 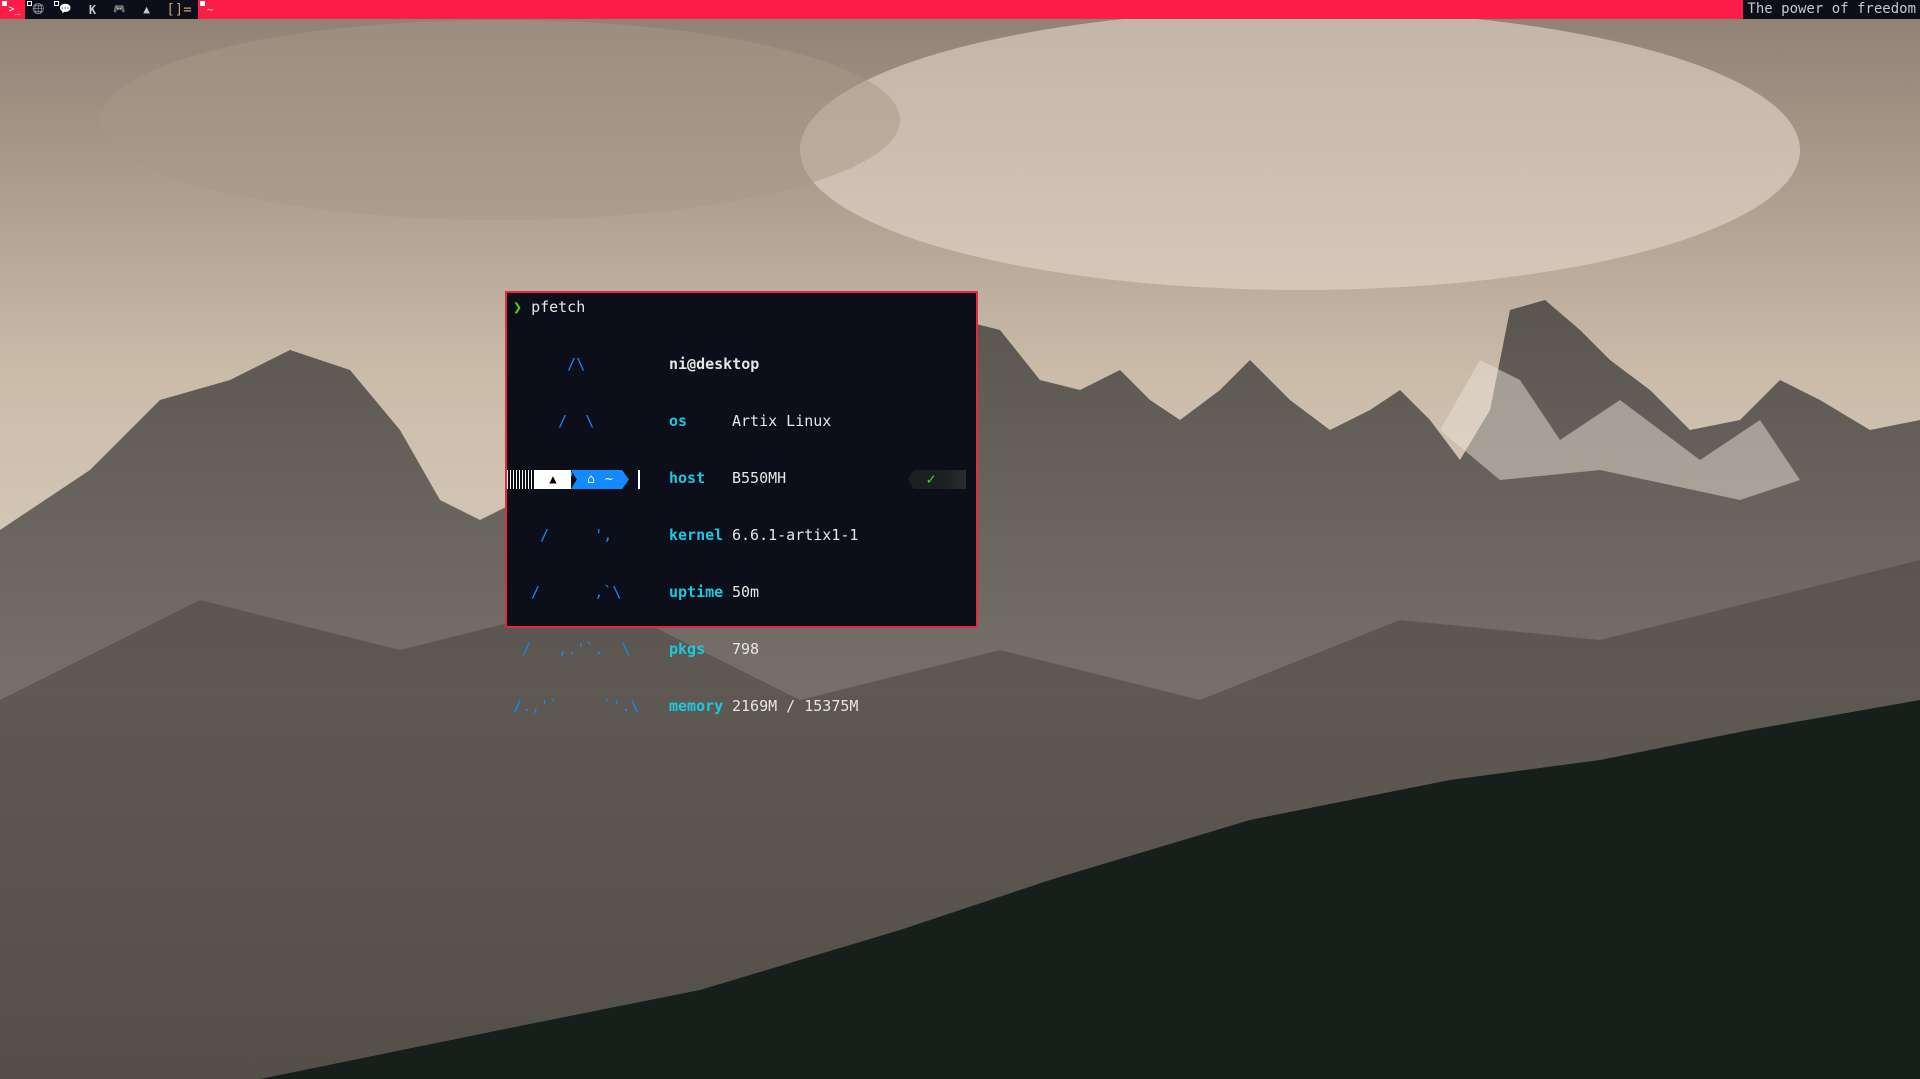 I want to click on art-line: / ',, so click(x=563, y=535).